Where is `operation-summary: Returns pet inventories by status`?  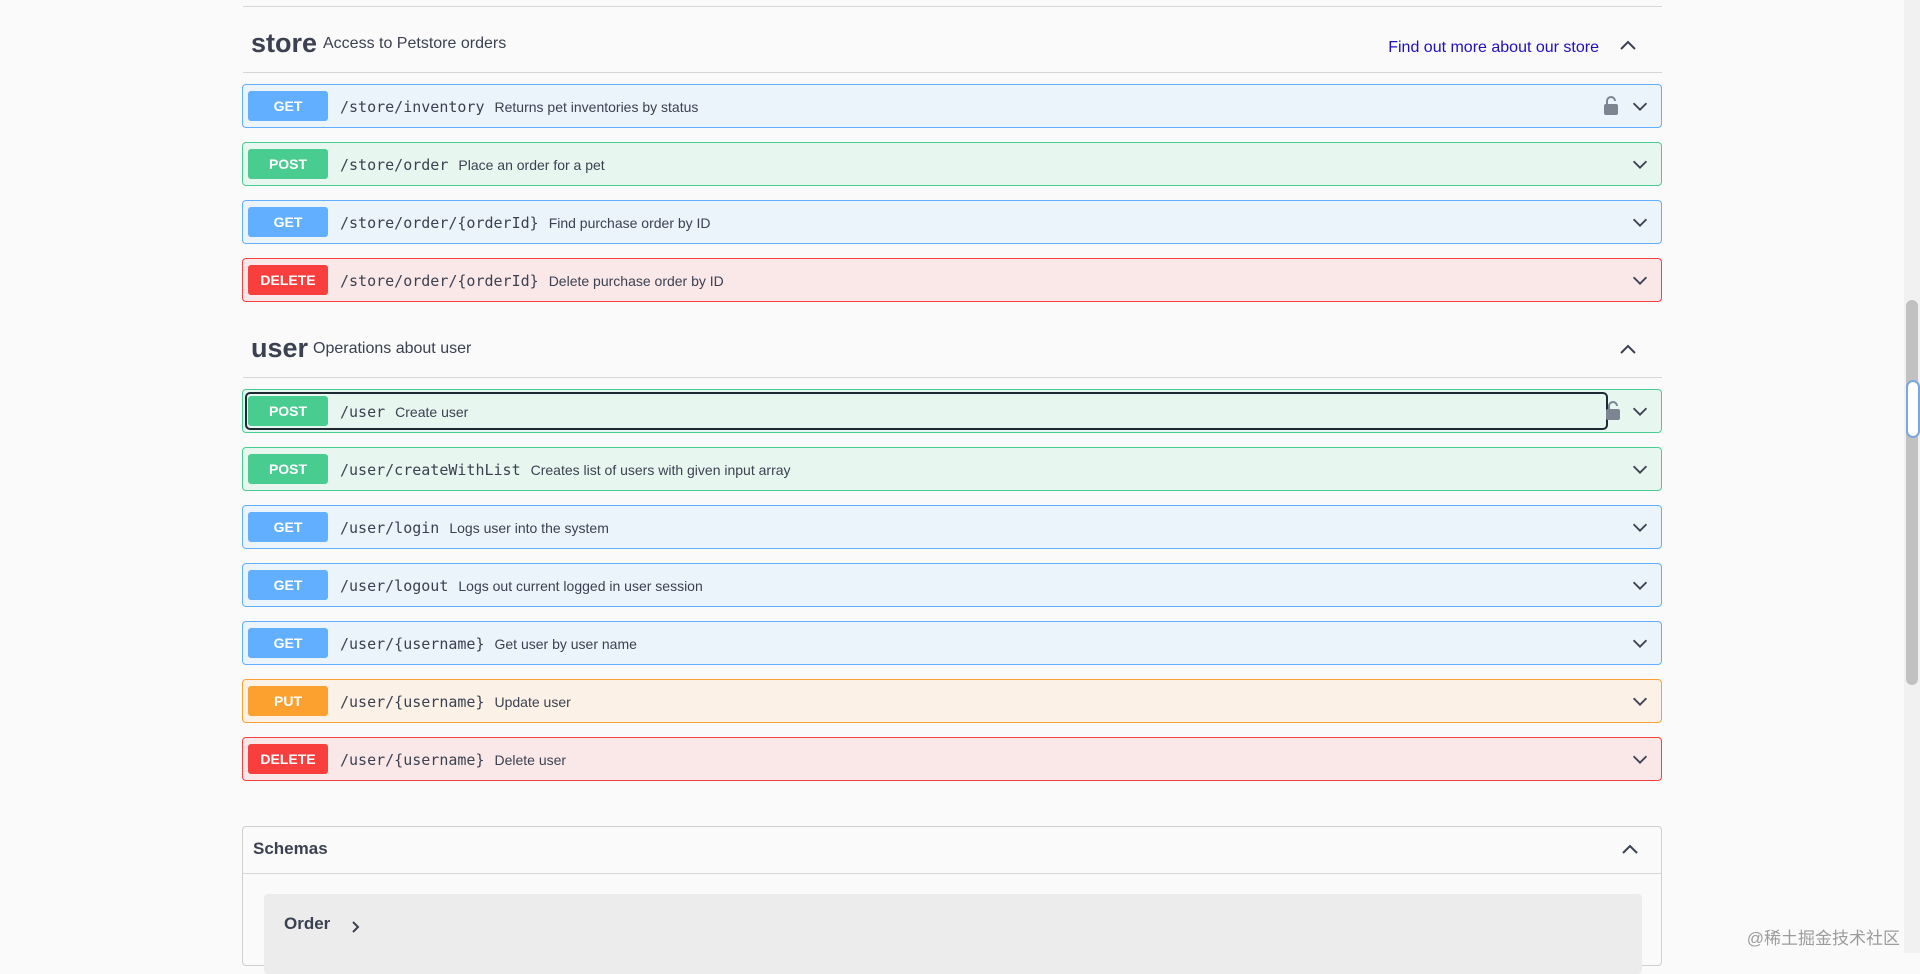
operation-summary: Returns pet inventories by status is located at coordinates (596, 107).